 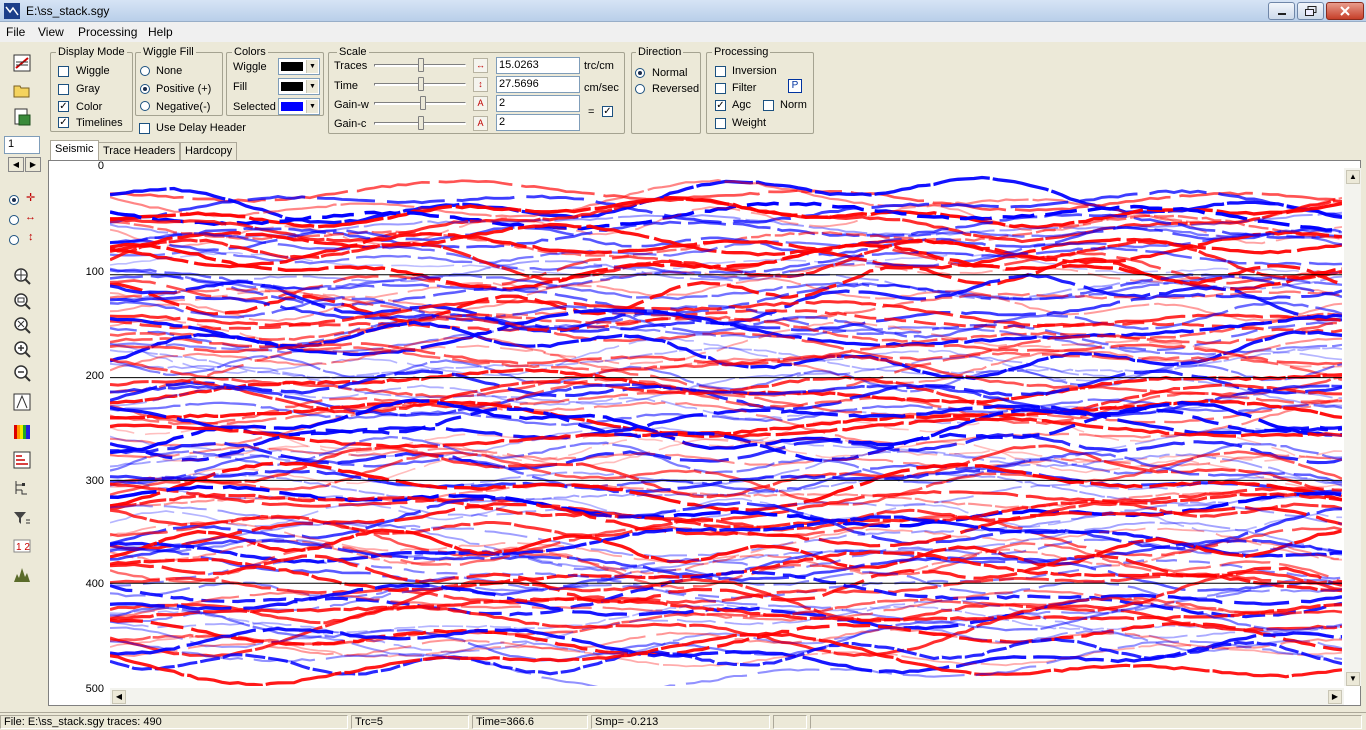 I want to click on clear-plot-button, so click(x=22, y=63).